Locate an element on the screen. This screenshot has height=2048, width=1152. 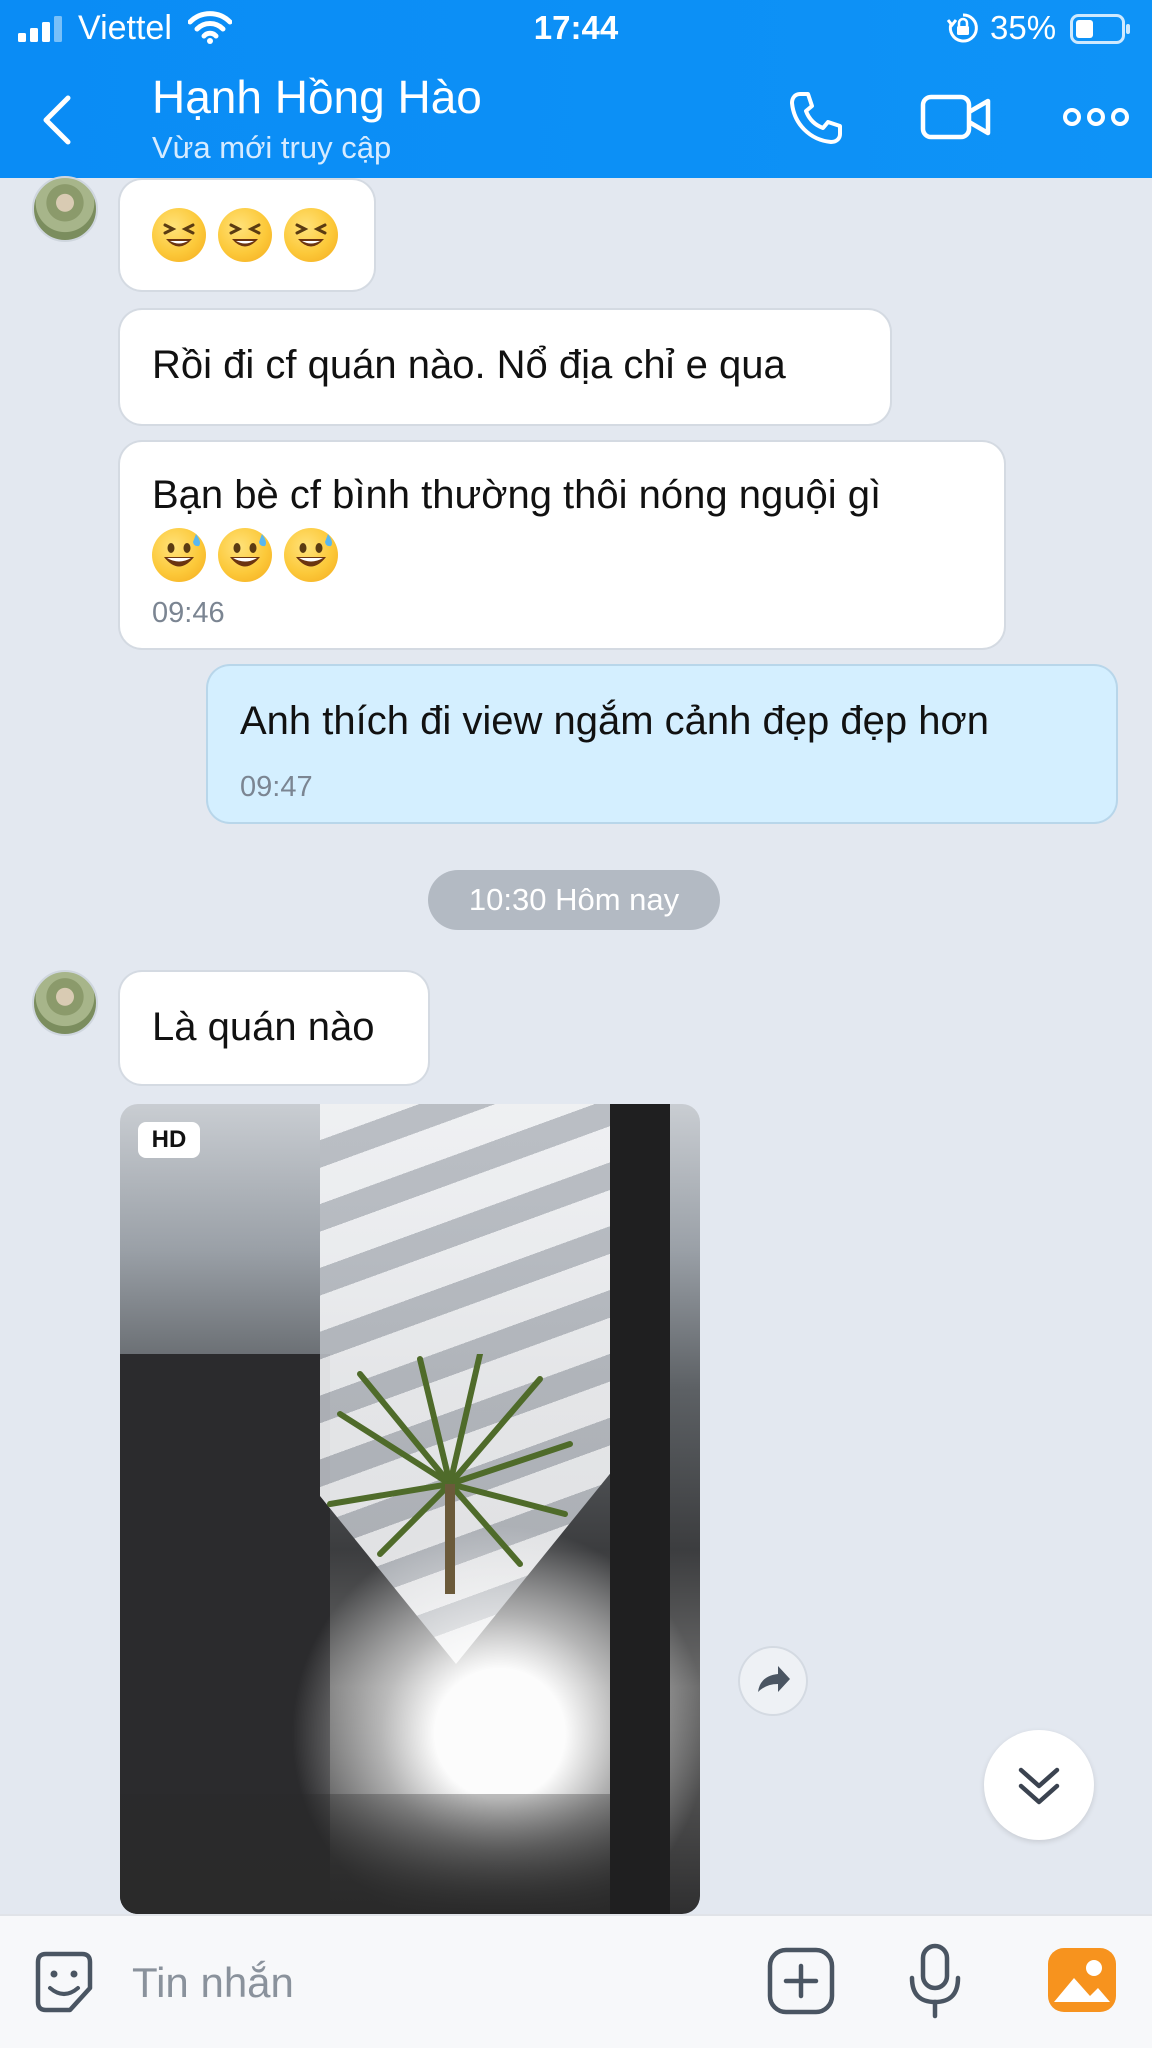
message-text: Rồi đi cf quán nào. Nổ địa chỉ e qua is located at coordinates (469, 365).